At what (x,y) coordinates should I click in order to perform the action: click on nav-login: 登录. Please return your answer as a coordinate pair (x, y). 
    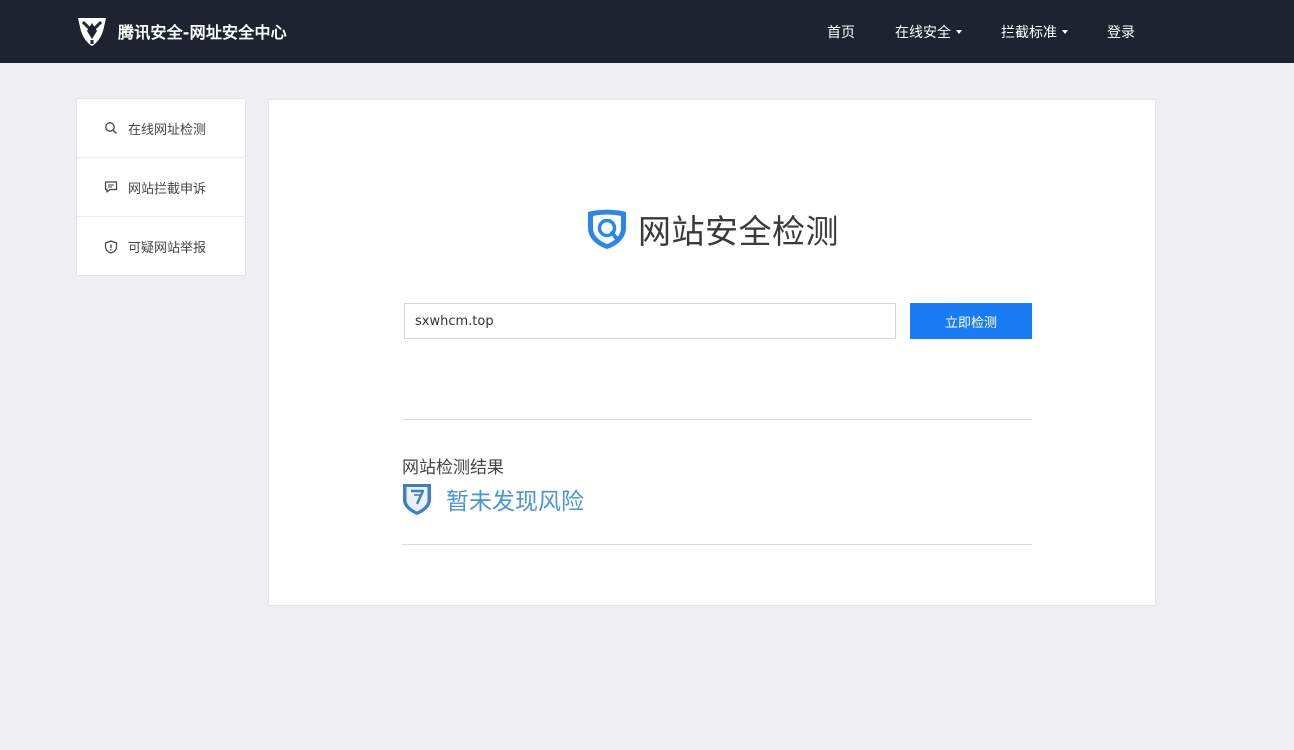
    Looking at the image, I should click on (1121, 32).